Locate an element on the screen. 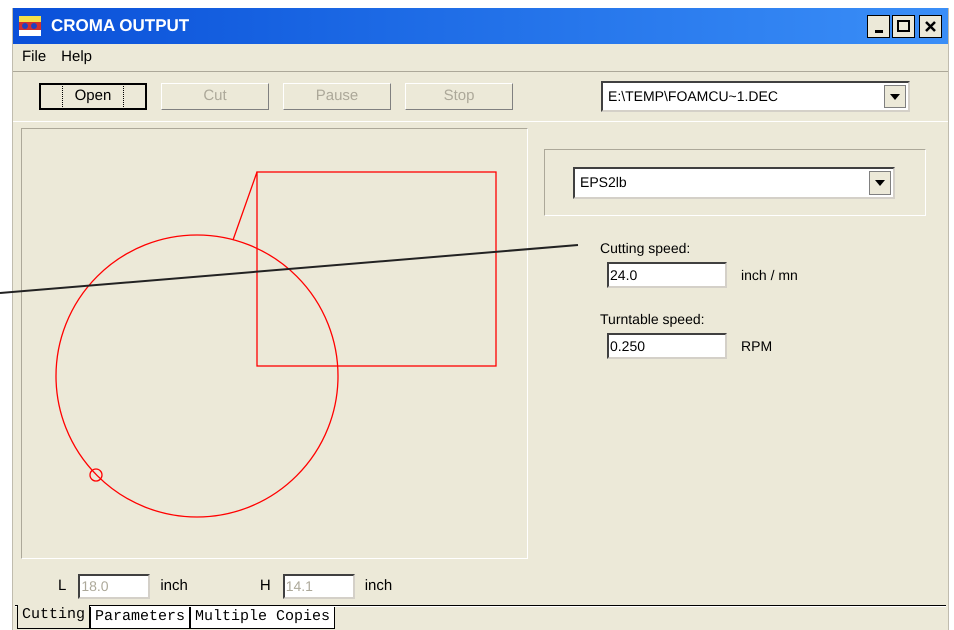  tab: Multiple Copies is located at coordinates (263, 618).